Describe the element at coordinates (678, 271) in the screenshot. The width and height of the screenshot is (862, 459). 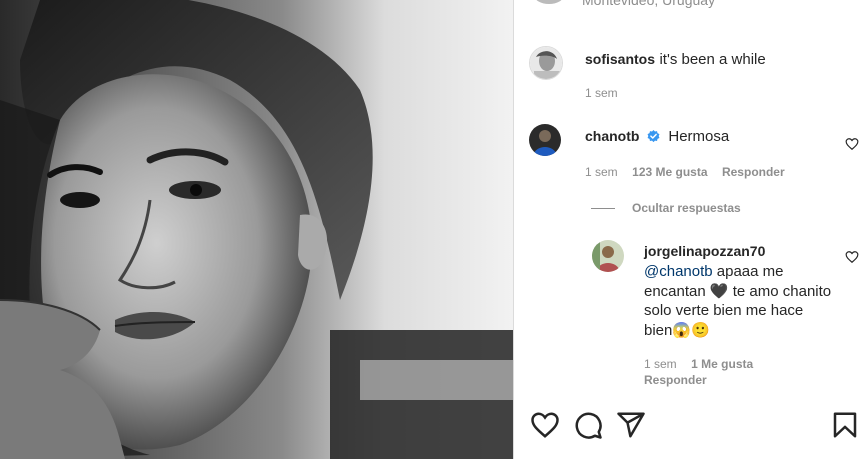
I see `mention-link: @chanotb` at that location.